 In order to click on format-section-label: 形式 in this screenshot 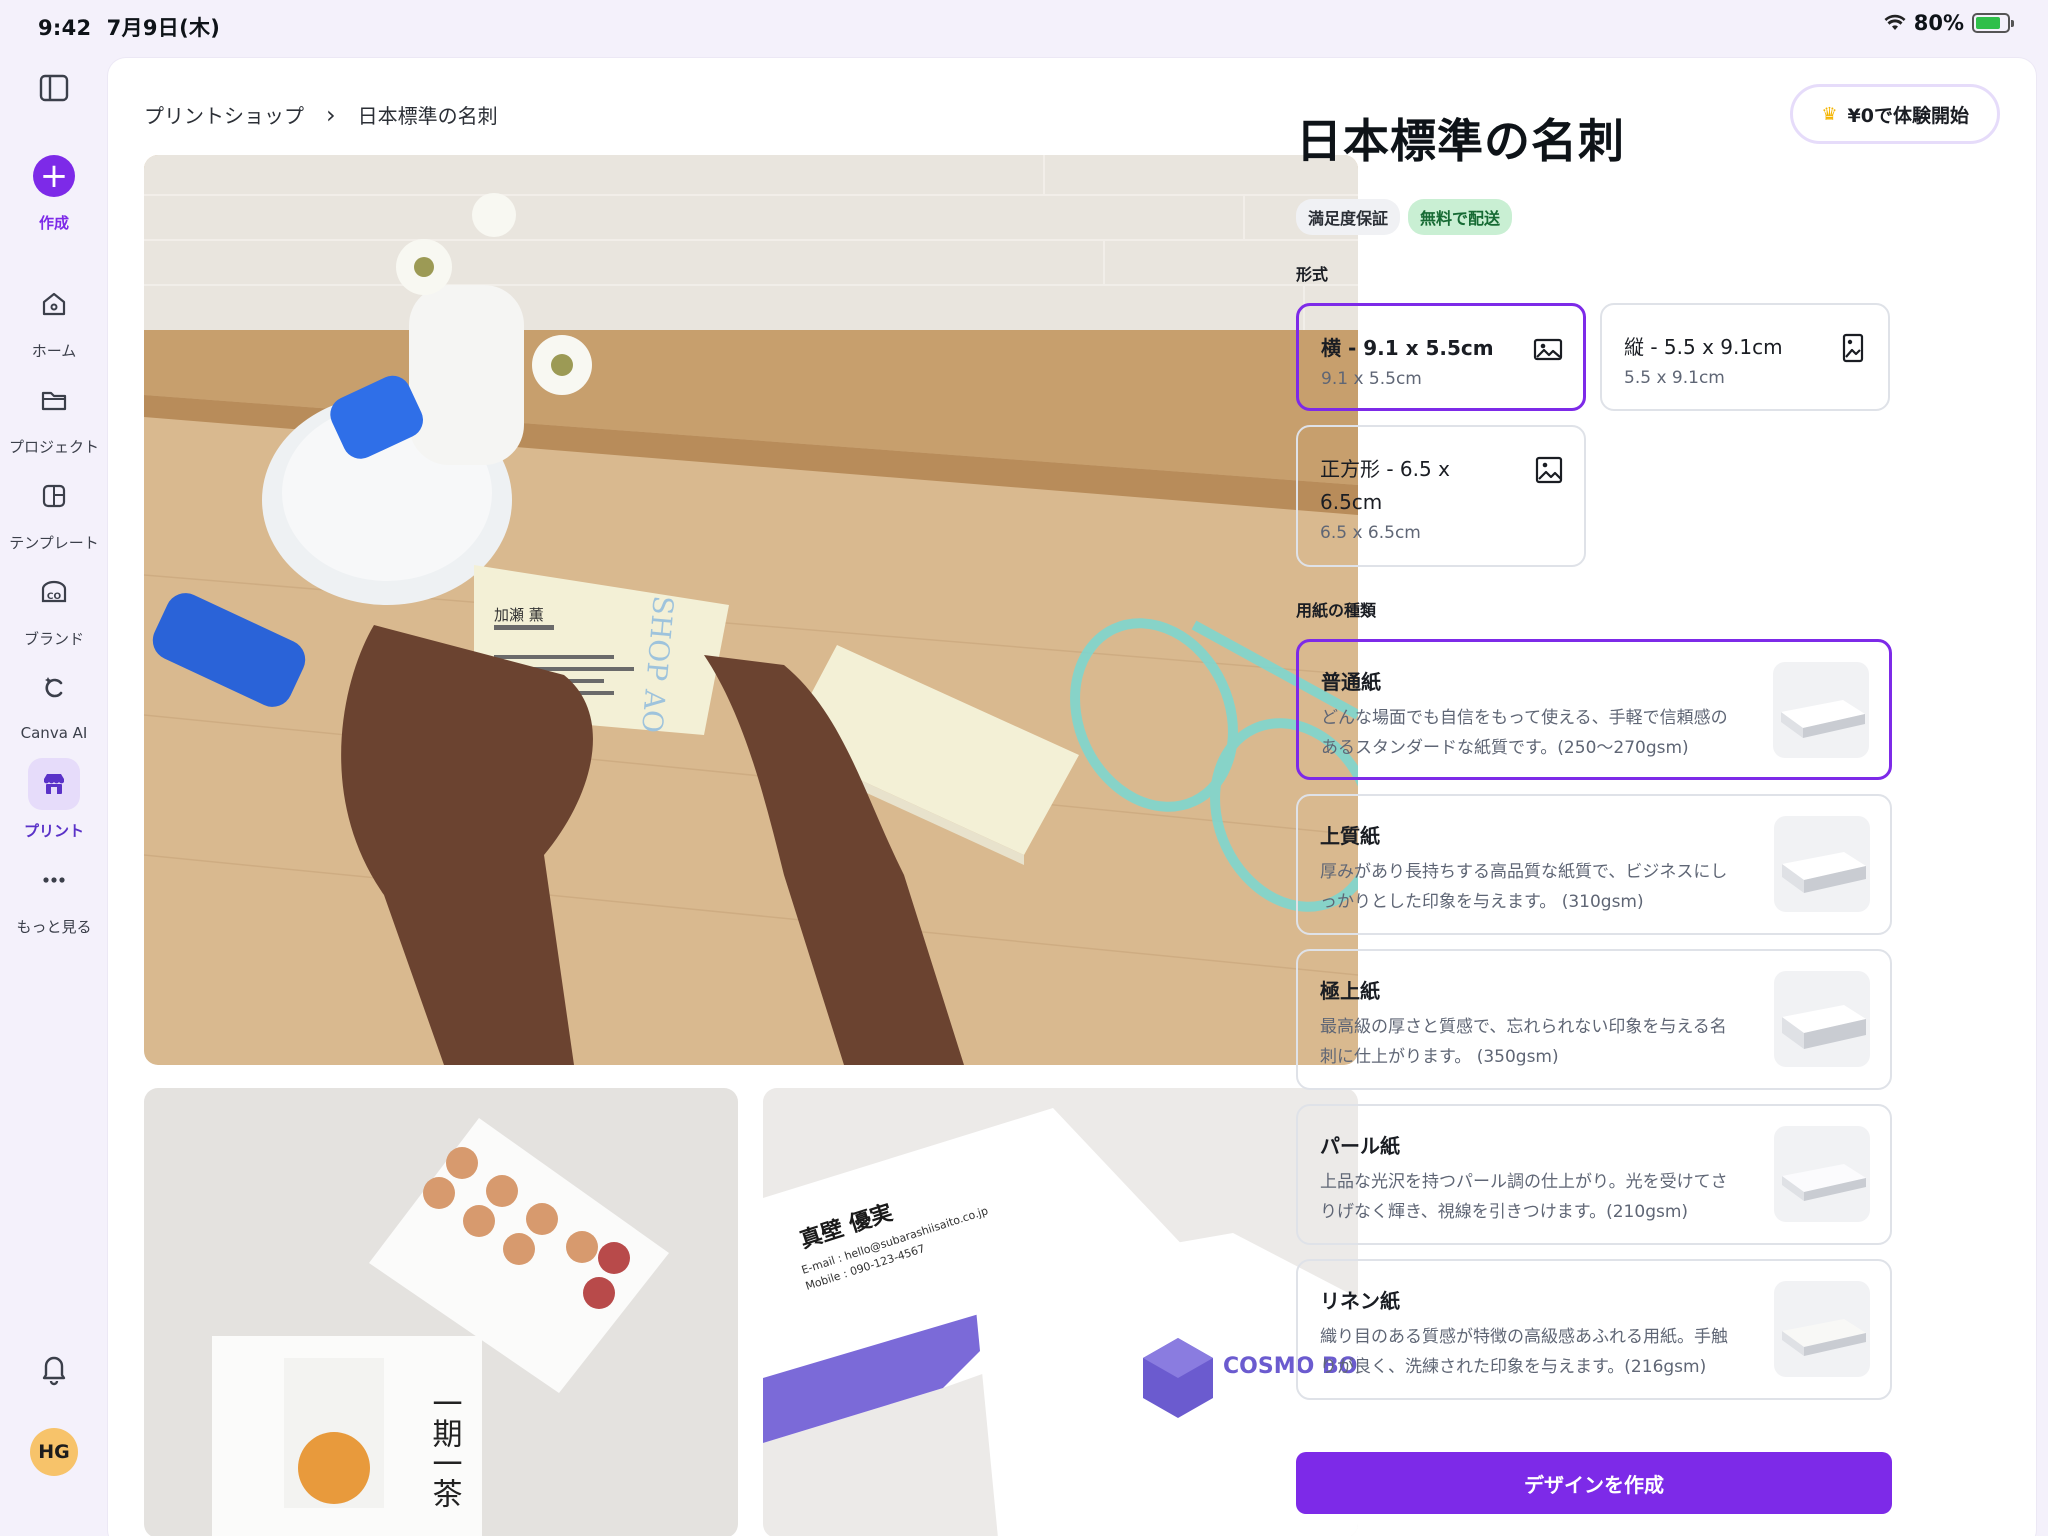, I will do `click(1312, 274)`.